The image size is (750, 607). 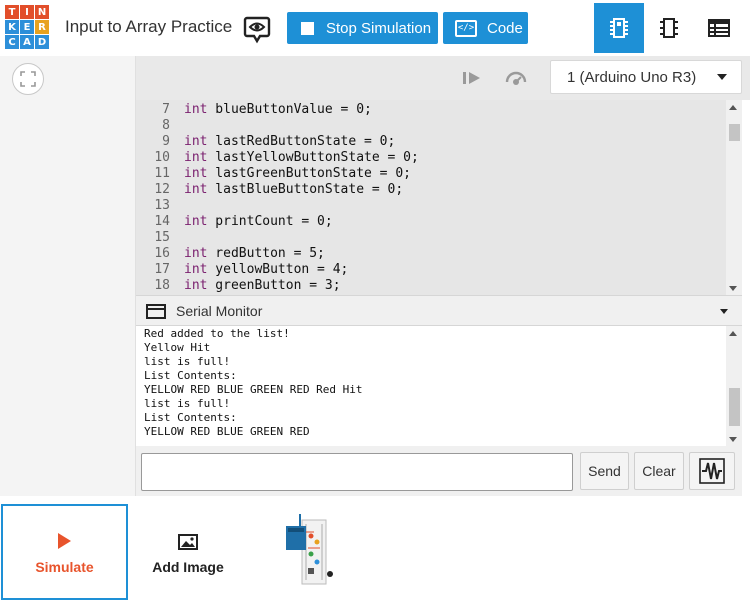 I want to click on serial-output-line: YELLOW RED BLUE GREEN RED Red Hit, so click(x=253, y=389).